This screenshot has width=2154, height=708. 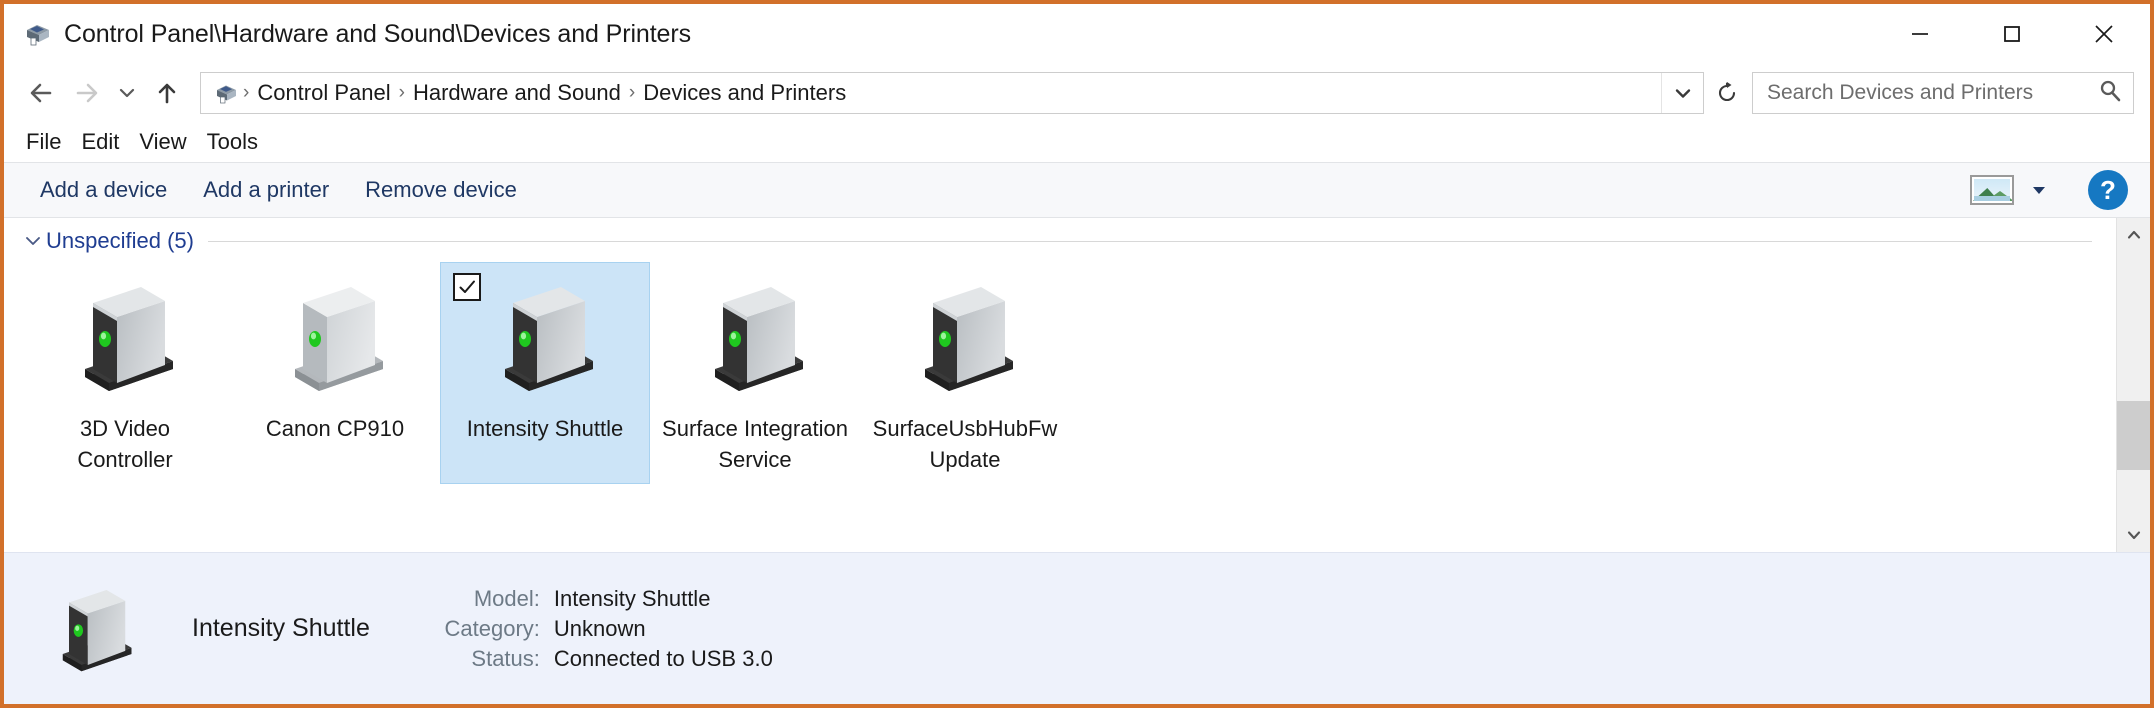 I want to click on back-button, so click(x=41, y=93).